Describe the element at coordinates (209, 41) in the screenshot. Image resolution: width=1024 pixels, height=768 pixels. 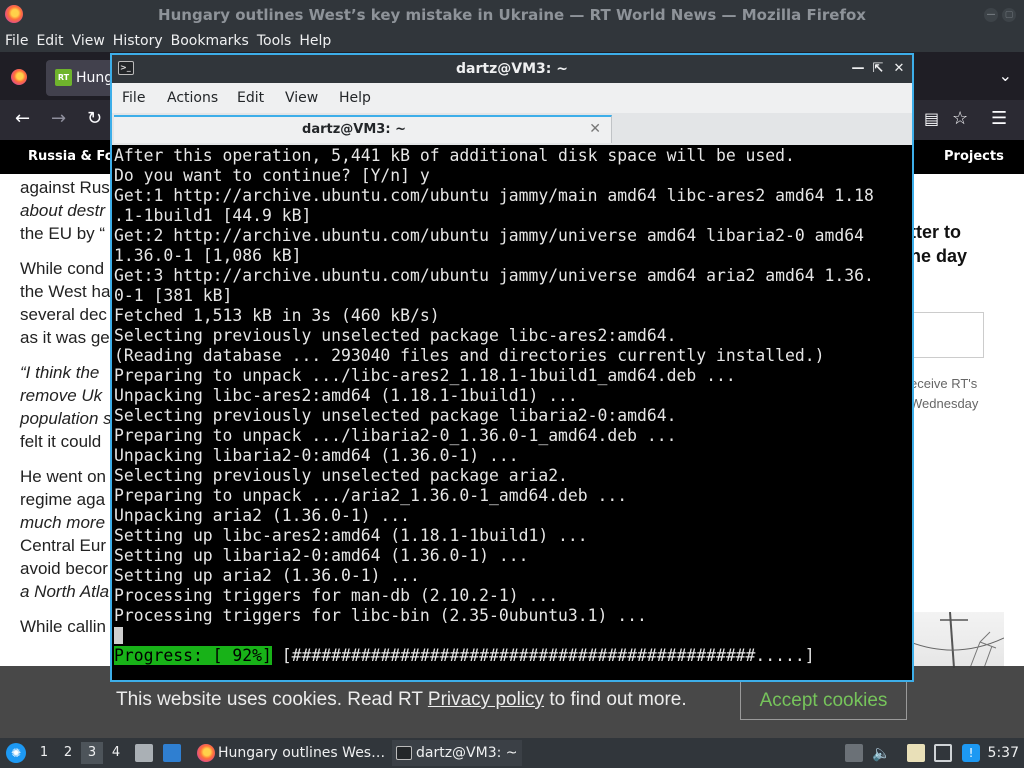
I see `ff-menu-bookmarks: Bookmarks` at that location.